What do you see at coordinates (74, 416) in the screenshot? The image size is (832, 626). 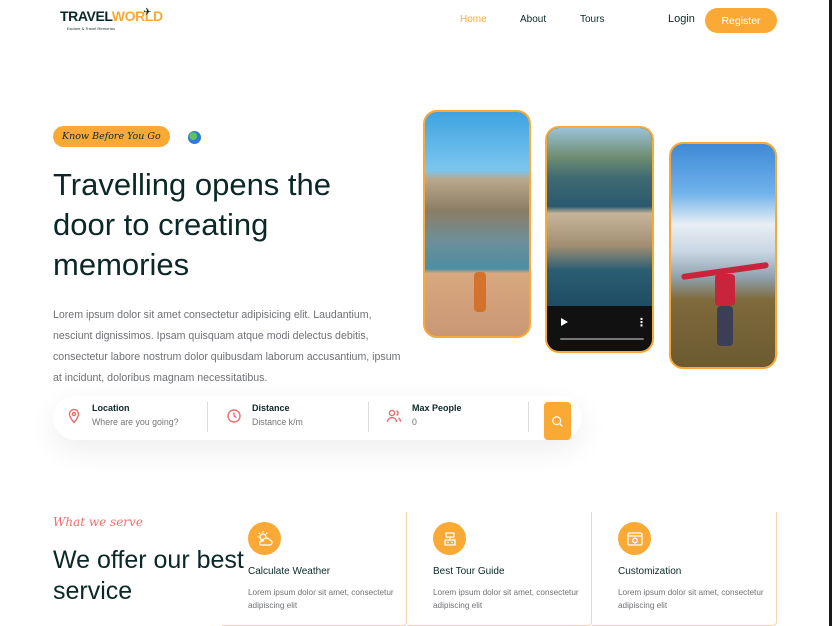 I see `map-pin-icon` at bounding box center [74, 416].